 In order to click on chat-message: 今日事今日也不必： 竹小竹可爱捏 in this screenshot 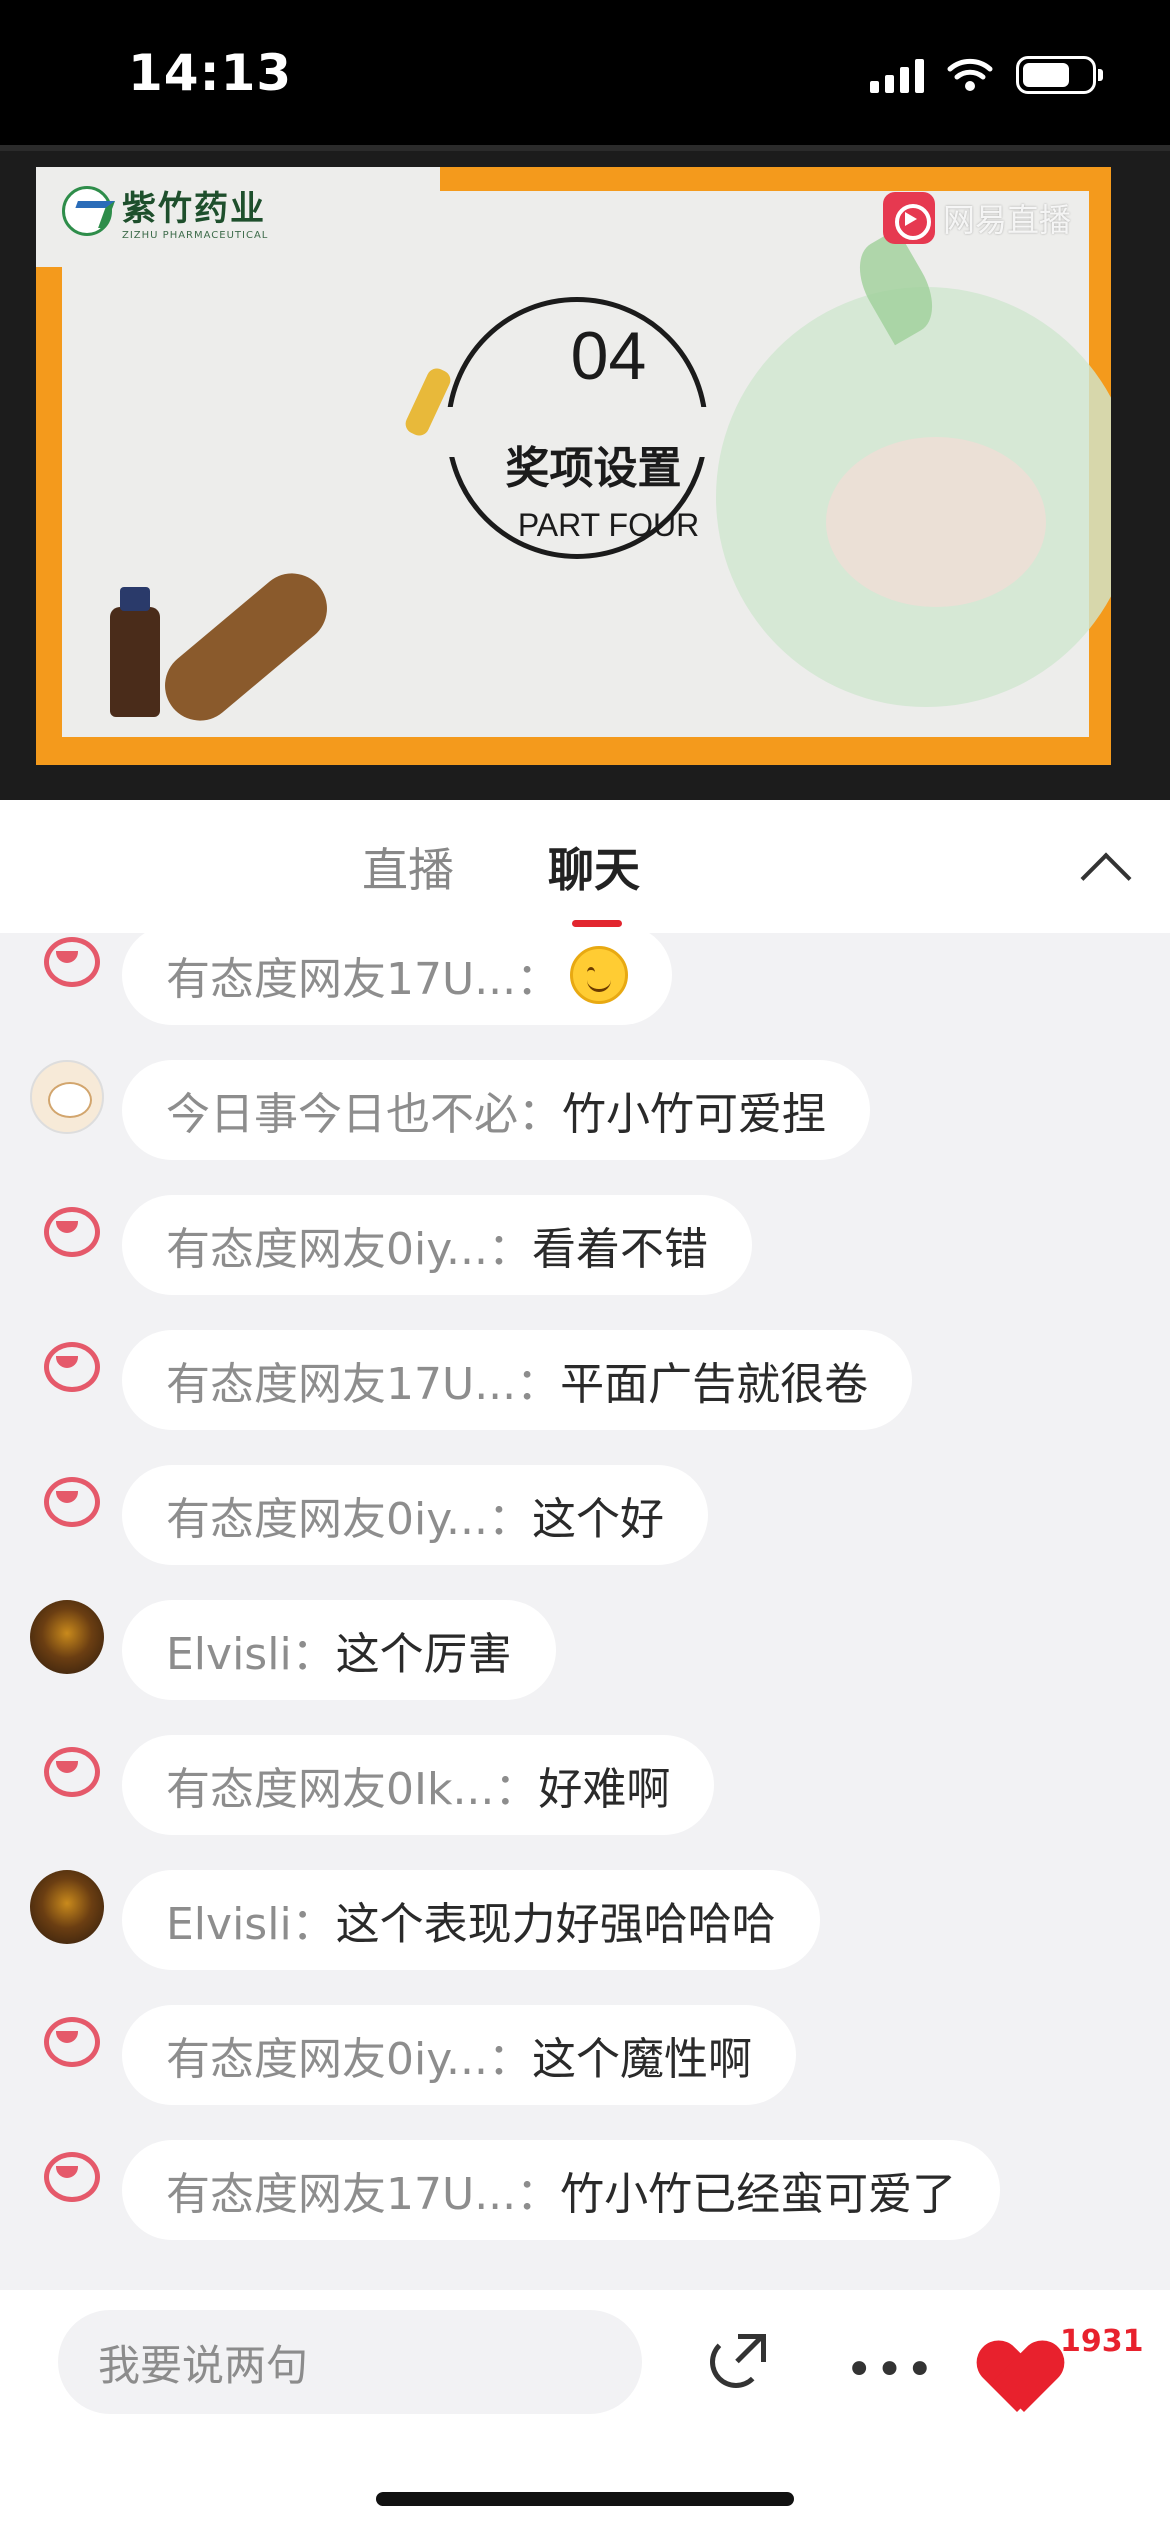, I will do `click(585, 1110)`.